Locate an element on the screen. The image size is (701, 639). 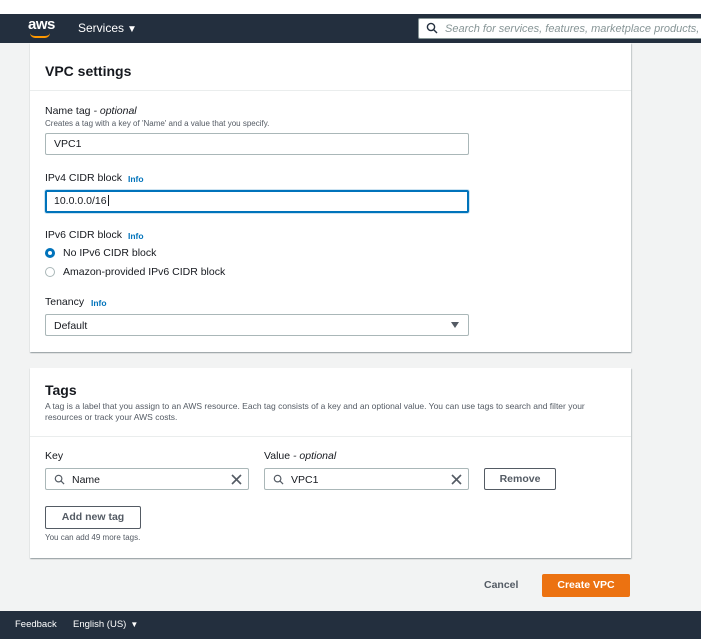
footer-bar: Feedback English (US) ▼ is located at coordinates (350, 625).